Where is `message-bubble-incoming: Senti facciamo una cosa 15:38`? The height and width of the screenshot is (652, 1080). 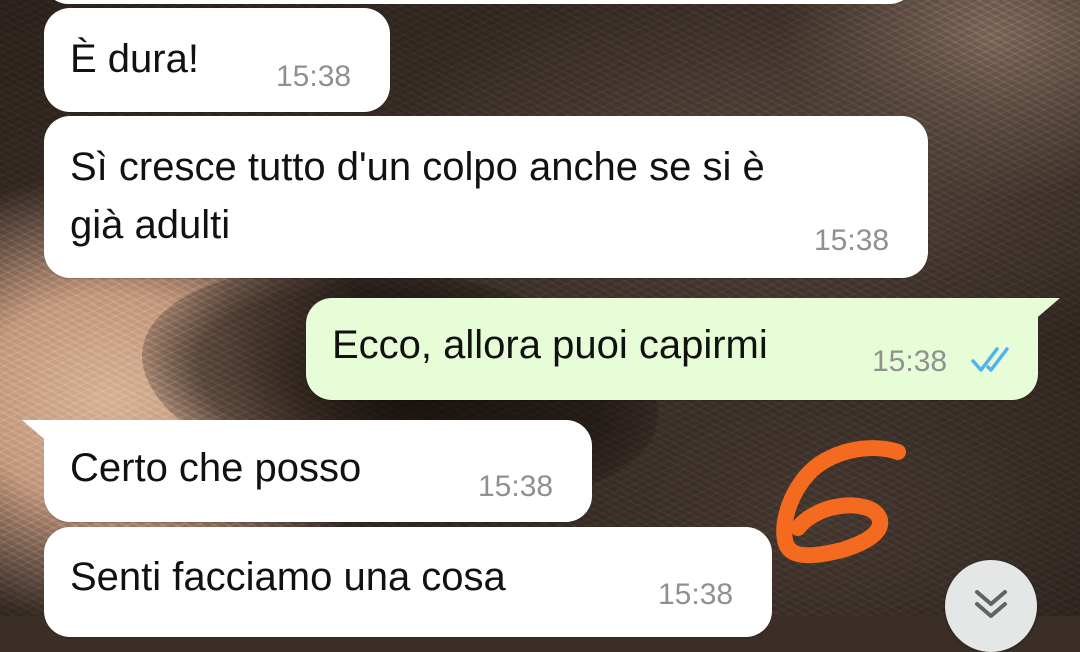 message-bubble-incoming: Senti facciamo una cosa 15:38 is located at coordinates (408, 582).